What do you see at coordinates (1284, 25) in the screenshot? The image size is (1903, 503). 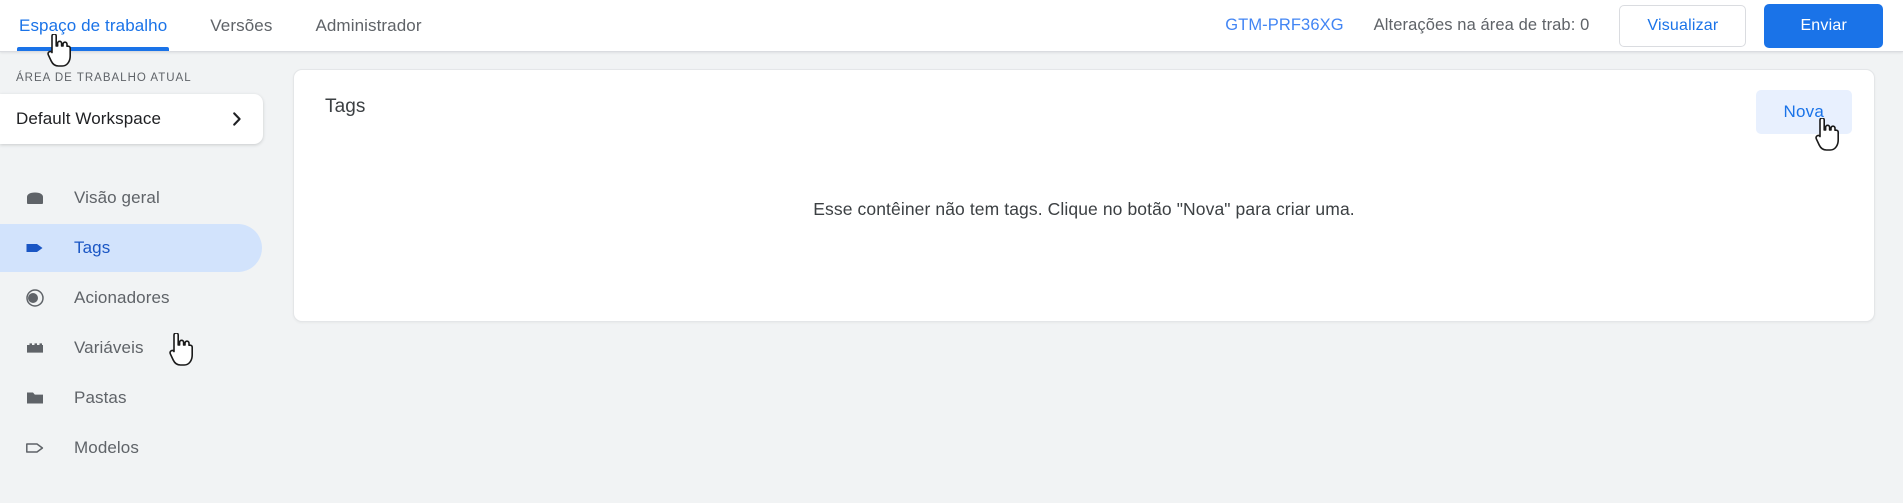 I see `container-id-link: GTM-PRF36XG` at bounding box center [1284, 25].